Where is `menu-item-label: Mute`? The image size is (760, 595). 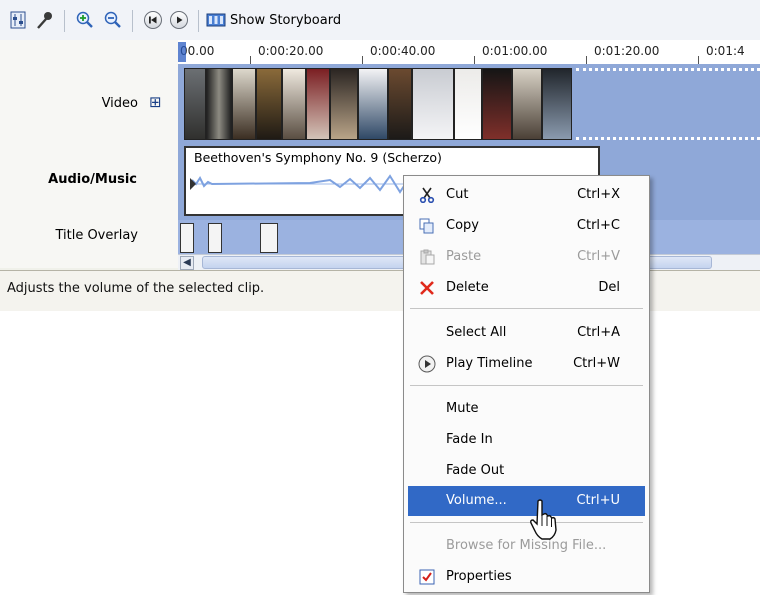 menu-item-label: Mute is located at coordinates (462, 408).